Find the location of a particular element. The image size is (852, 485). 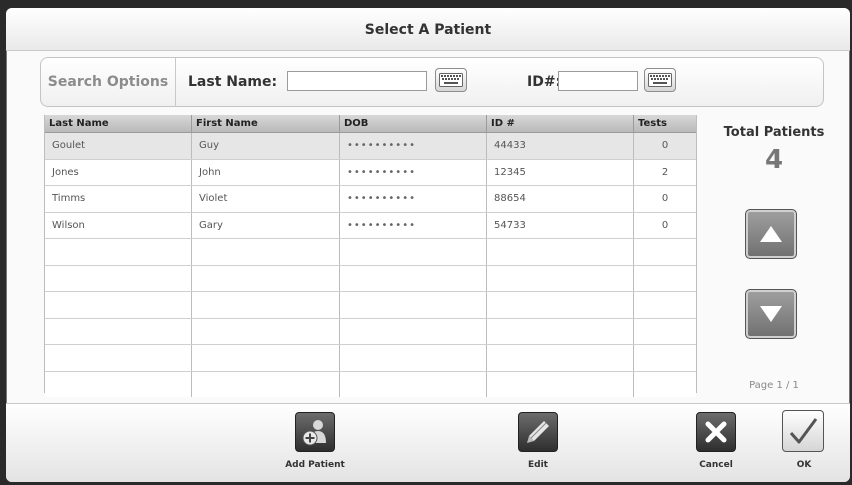

arrow-down-icon is located at coordinates (771, 314).